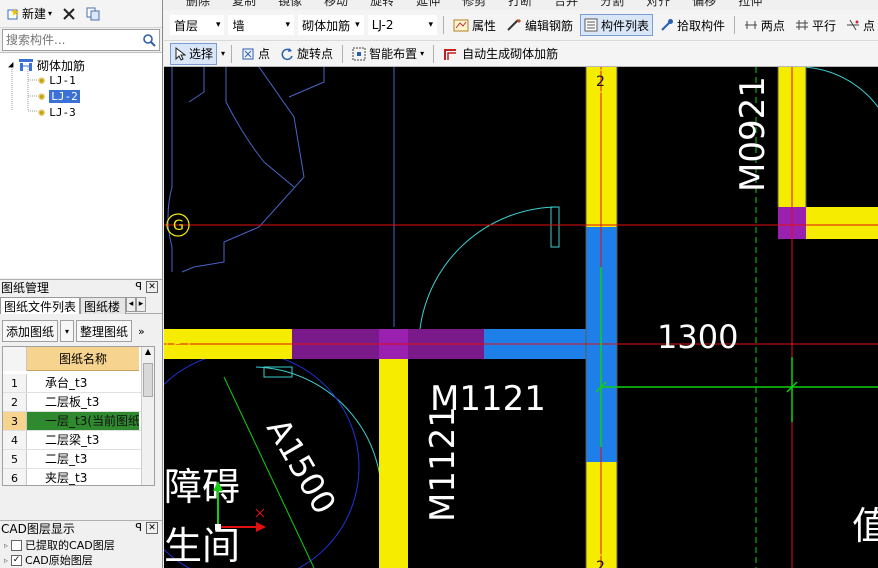 The image size is (878, 568). What do you see at coordinates (67, 331) in the screenshot?
I see `add-drawing-dropdown: ▾` at bounding box center [67, 331].